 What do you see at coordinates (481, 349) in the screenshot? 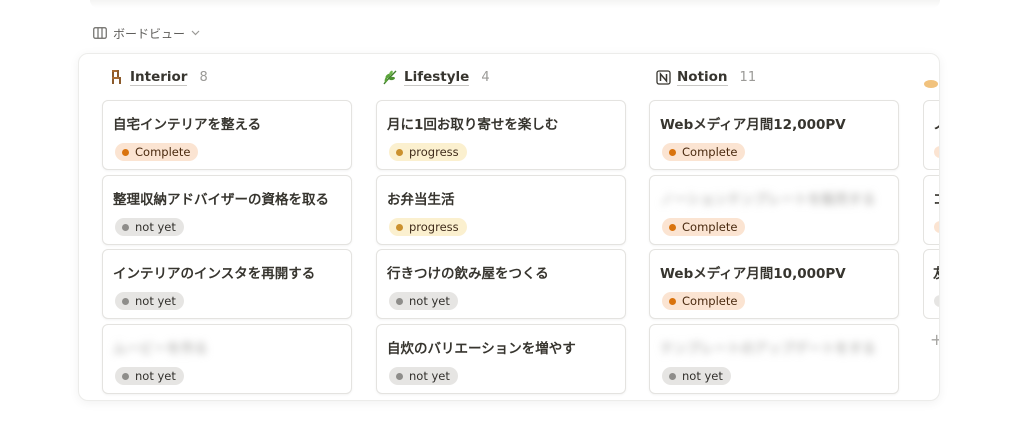
I see `card-title: 自炊のバリエーションを増やす` at bounding box center [481, 349].